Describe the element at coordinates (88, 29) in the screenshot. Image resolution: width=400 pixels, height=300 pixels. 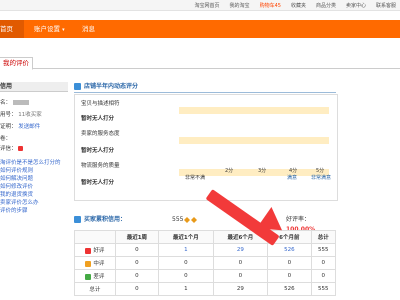
I see `nav-messages: 消息` at that location.